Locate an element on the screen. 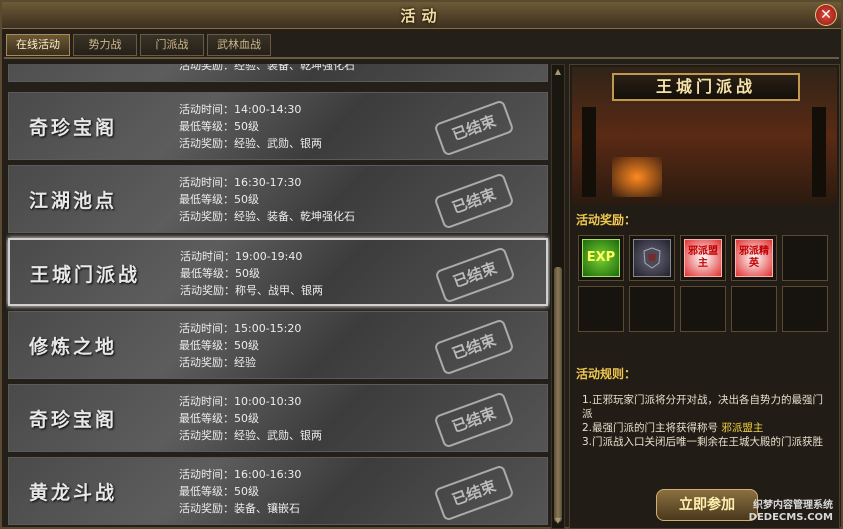  rule-line: 2.最强门派的门主将获得称号 邪派盟主 is located at coordinates (707, 428).